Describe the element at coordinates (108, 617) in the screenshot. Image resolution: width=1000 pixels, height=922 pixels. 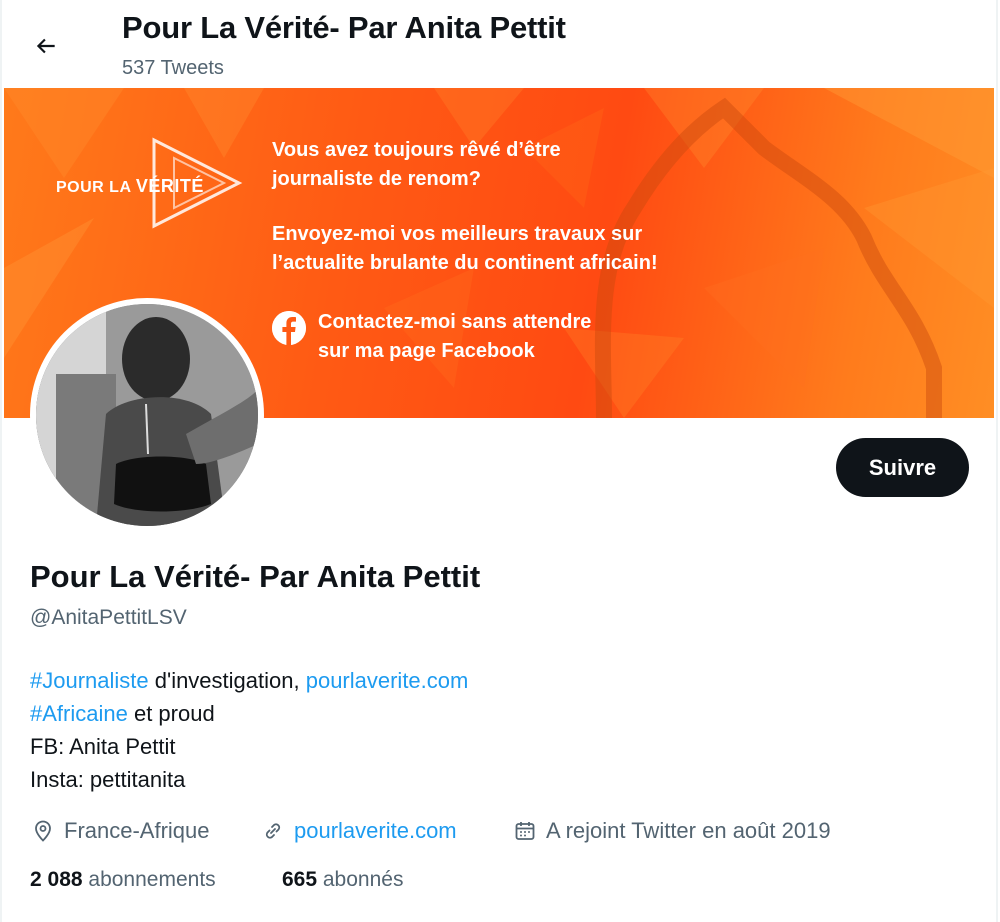
I see `user-handle: @AnitaPettitLSV` at that location.